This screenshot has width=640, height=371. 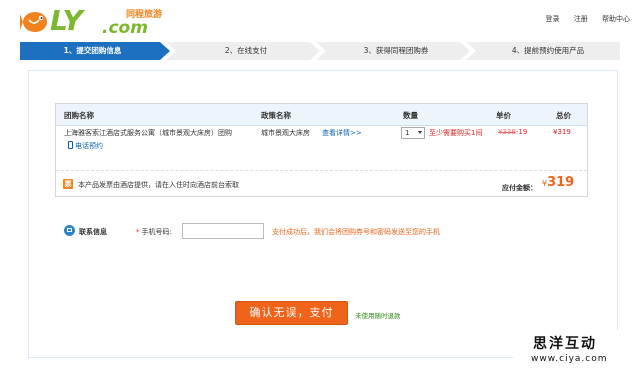 I want to click on table-footer: 票 本产品发票由酒店提供，请在入住时向酒店前台索取 应付金额： ¥319, so click(x=321, y=184).